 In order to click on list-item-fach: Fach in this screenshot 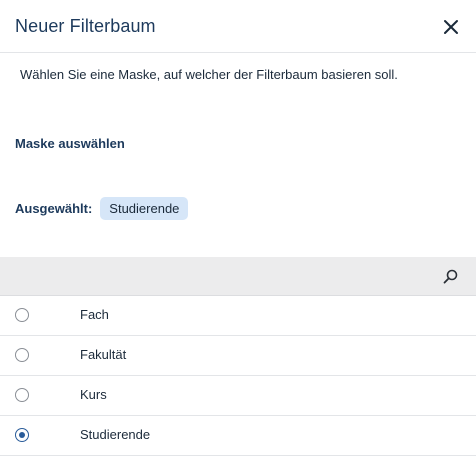, I will do `click(238, 316)`.